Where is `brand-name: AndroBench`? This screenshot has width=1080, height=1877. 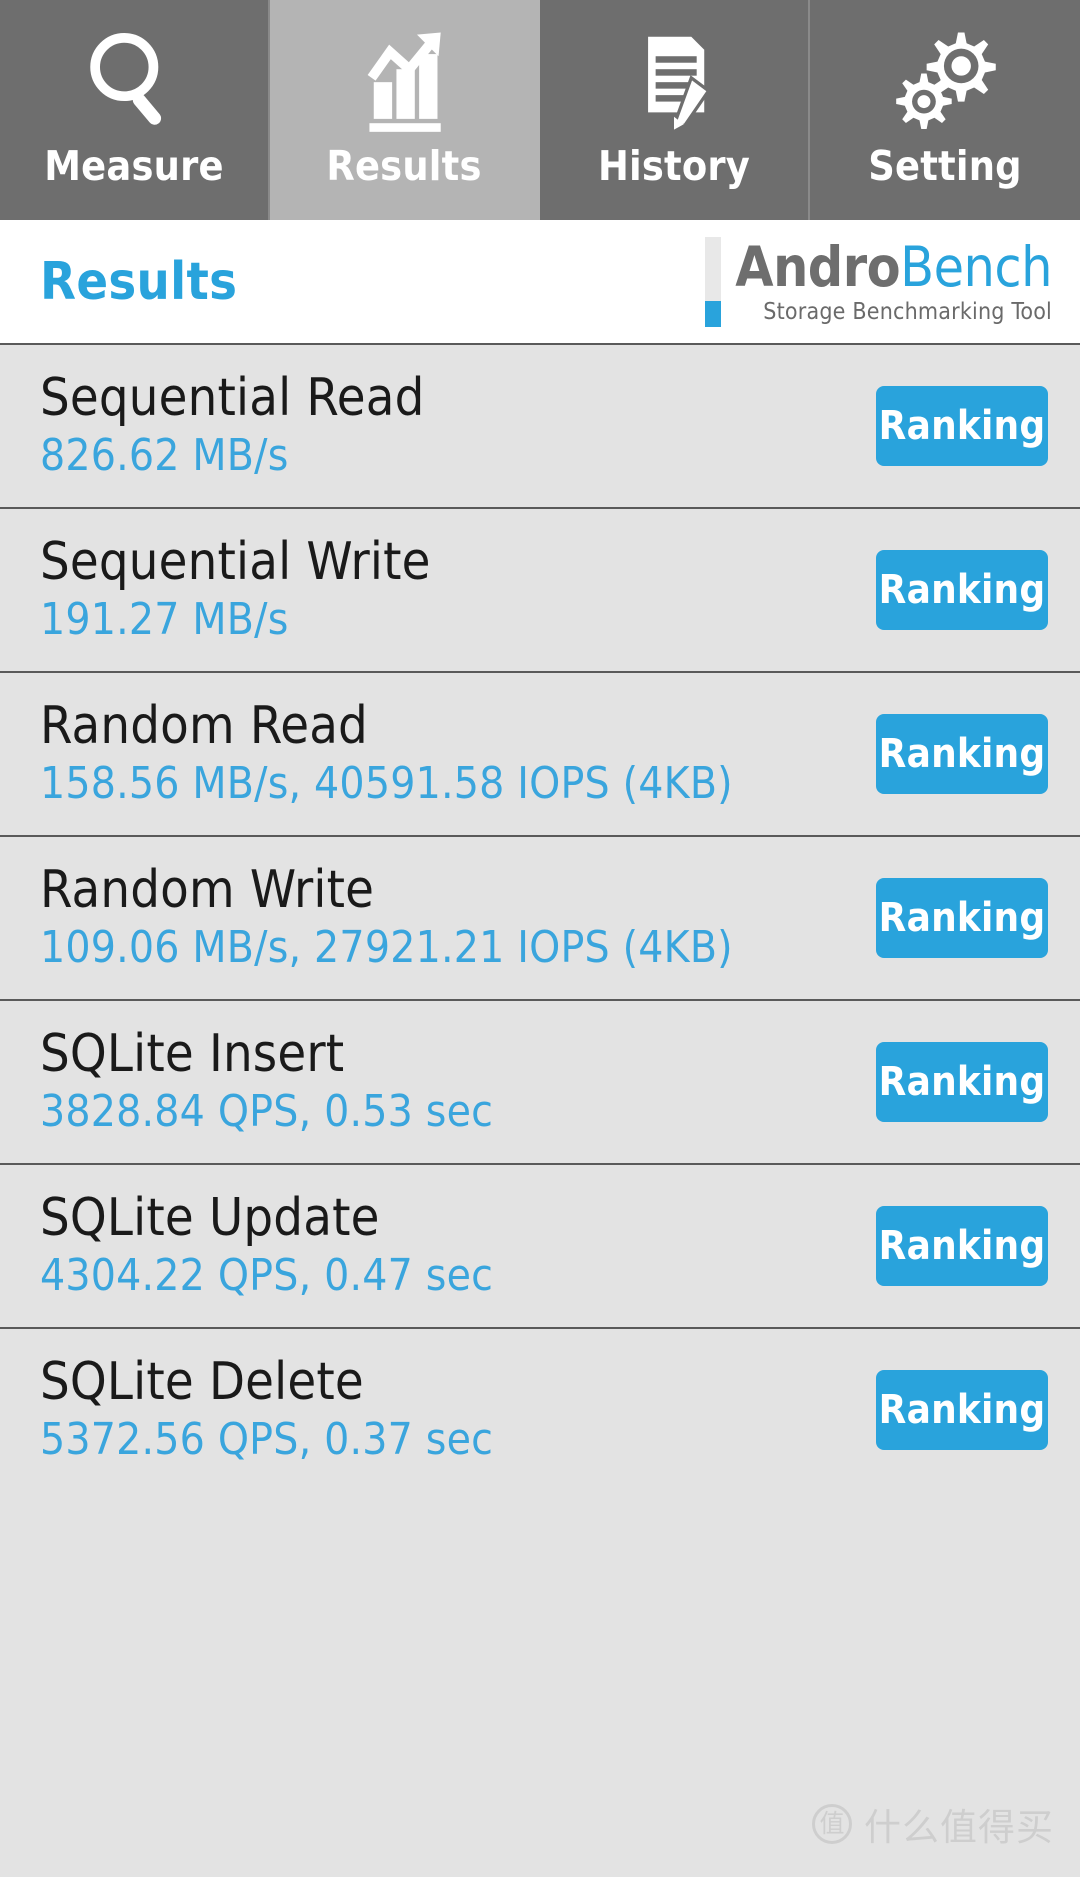
brand-name: AndroBench is located at coordinates (893, 267).